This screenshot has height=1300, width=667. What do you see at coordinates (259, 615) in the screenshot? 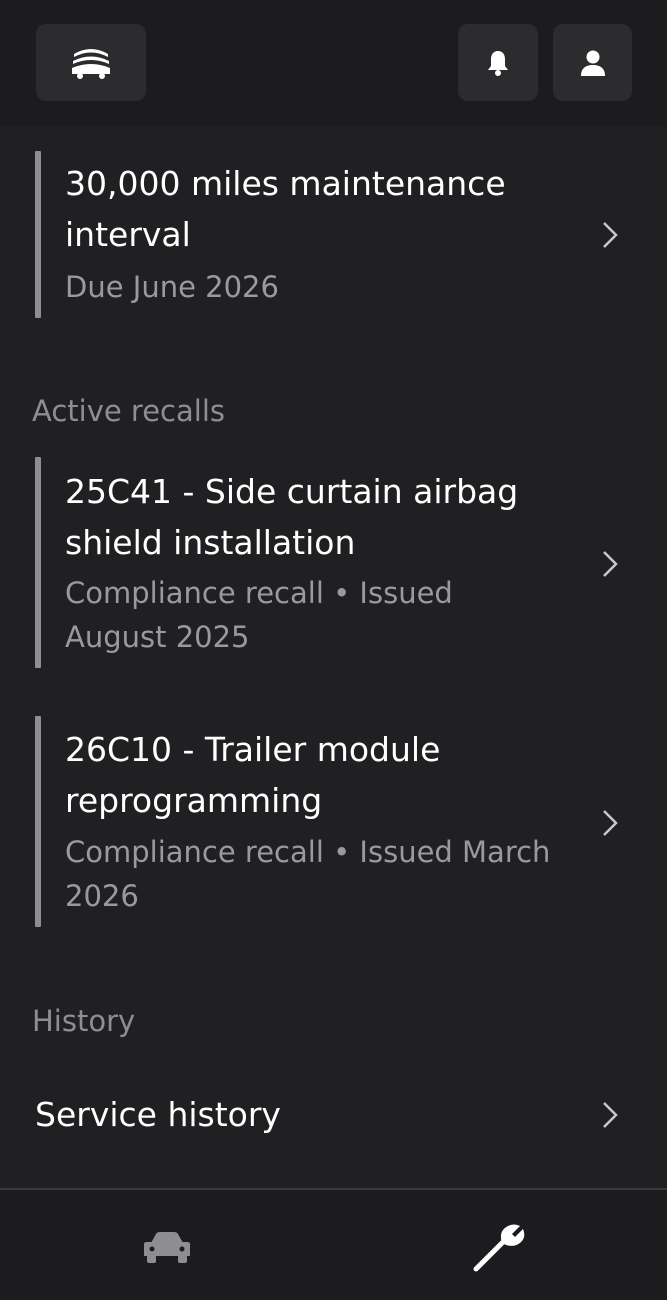
I see `recall-subtitle: Compliance recall • Issued August 2025` at bounding box center [259, 615].